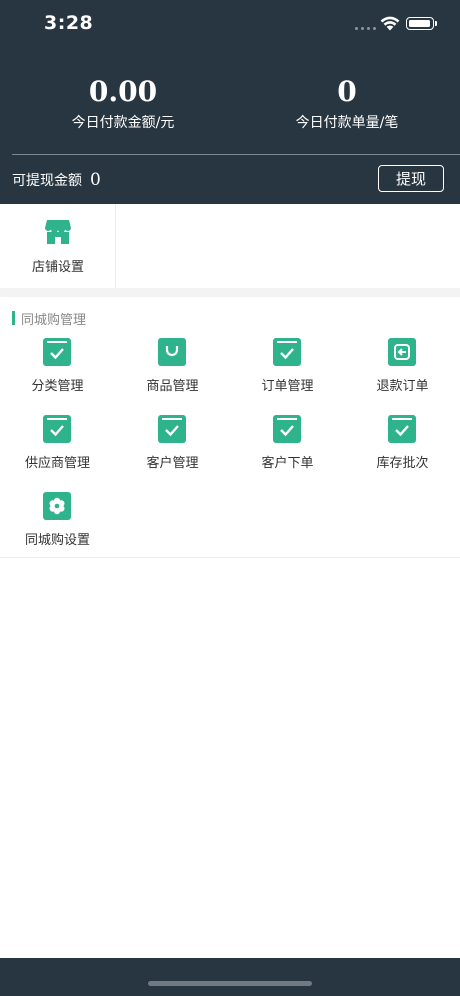  What do you see at coordinates (230, 977) in the screenshot?
I see `bottom-bar` at bounding box center [230, 977].